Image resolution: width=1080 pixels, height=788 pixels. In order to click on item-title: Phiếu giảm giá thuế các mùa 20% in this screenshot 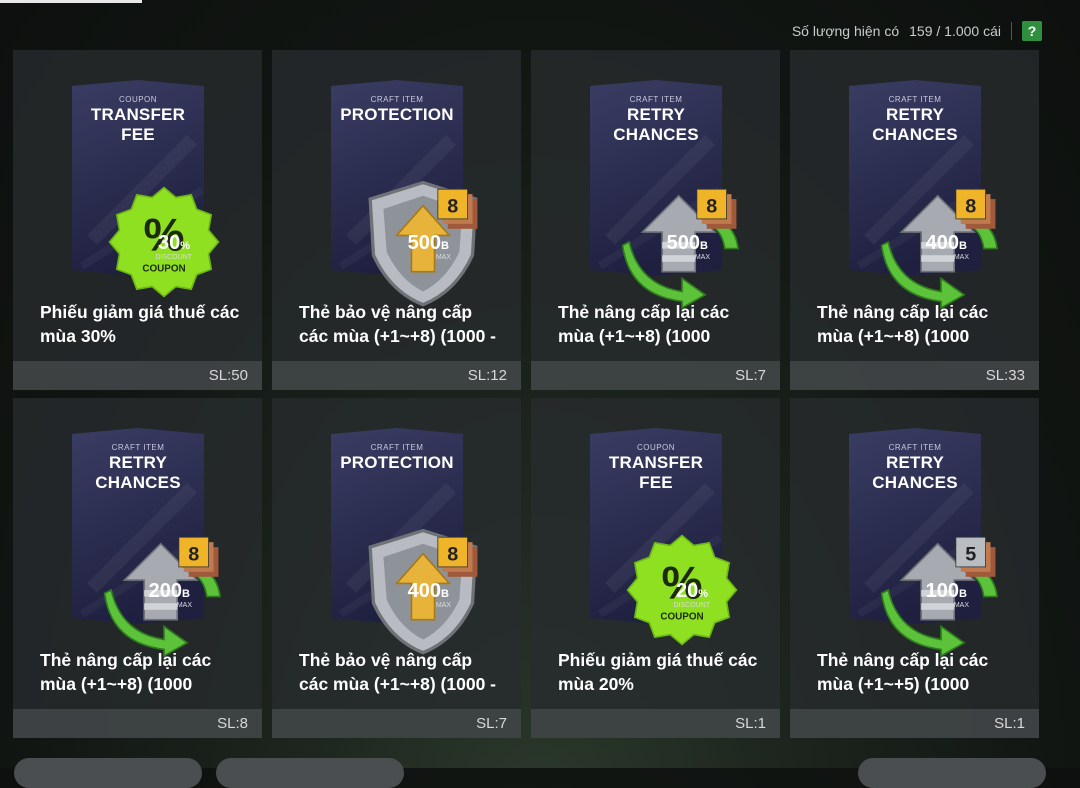, I will do `click(658, 672)`.